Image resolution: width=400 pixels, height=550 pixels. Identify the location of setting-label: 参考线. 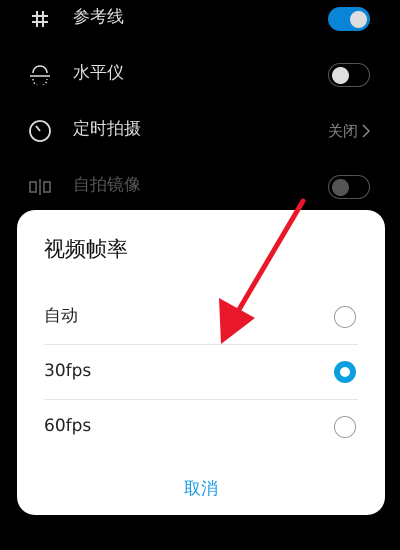
(99, 17).